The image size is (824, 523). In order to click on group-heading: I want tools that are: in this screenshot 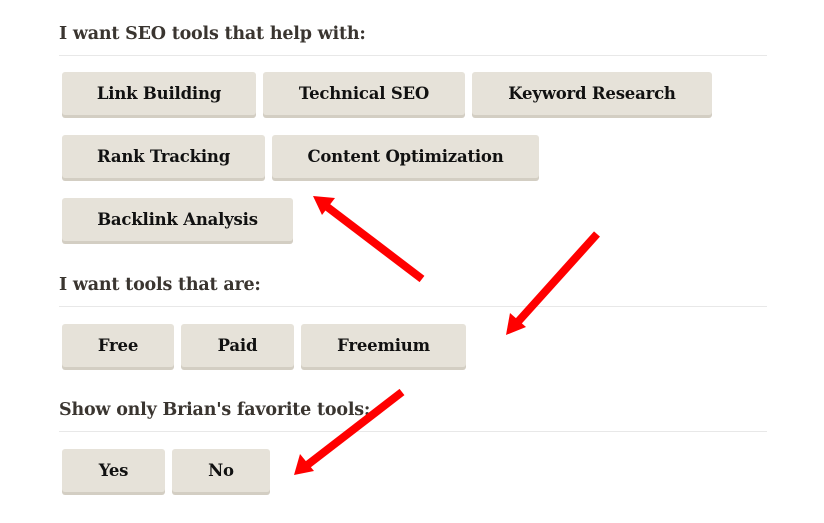, I will do `click(160, 285)`.